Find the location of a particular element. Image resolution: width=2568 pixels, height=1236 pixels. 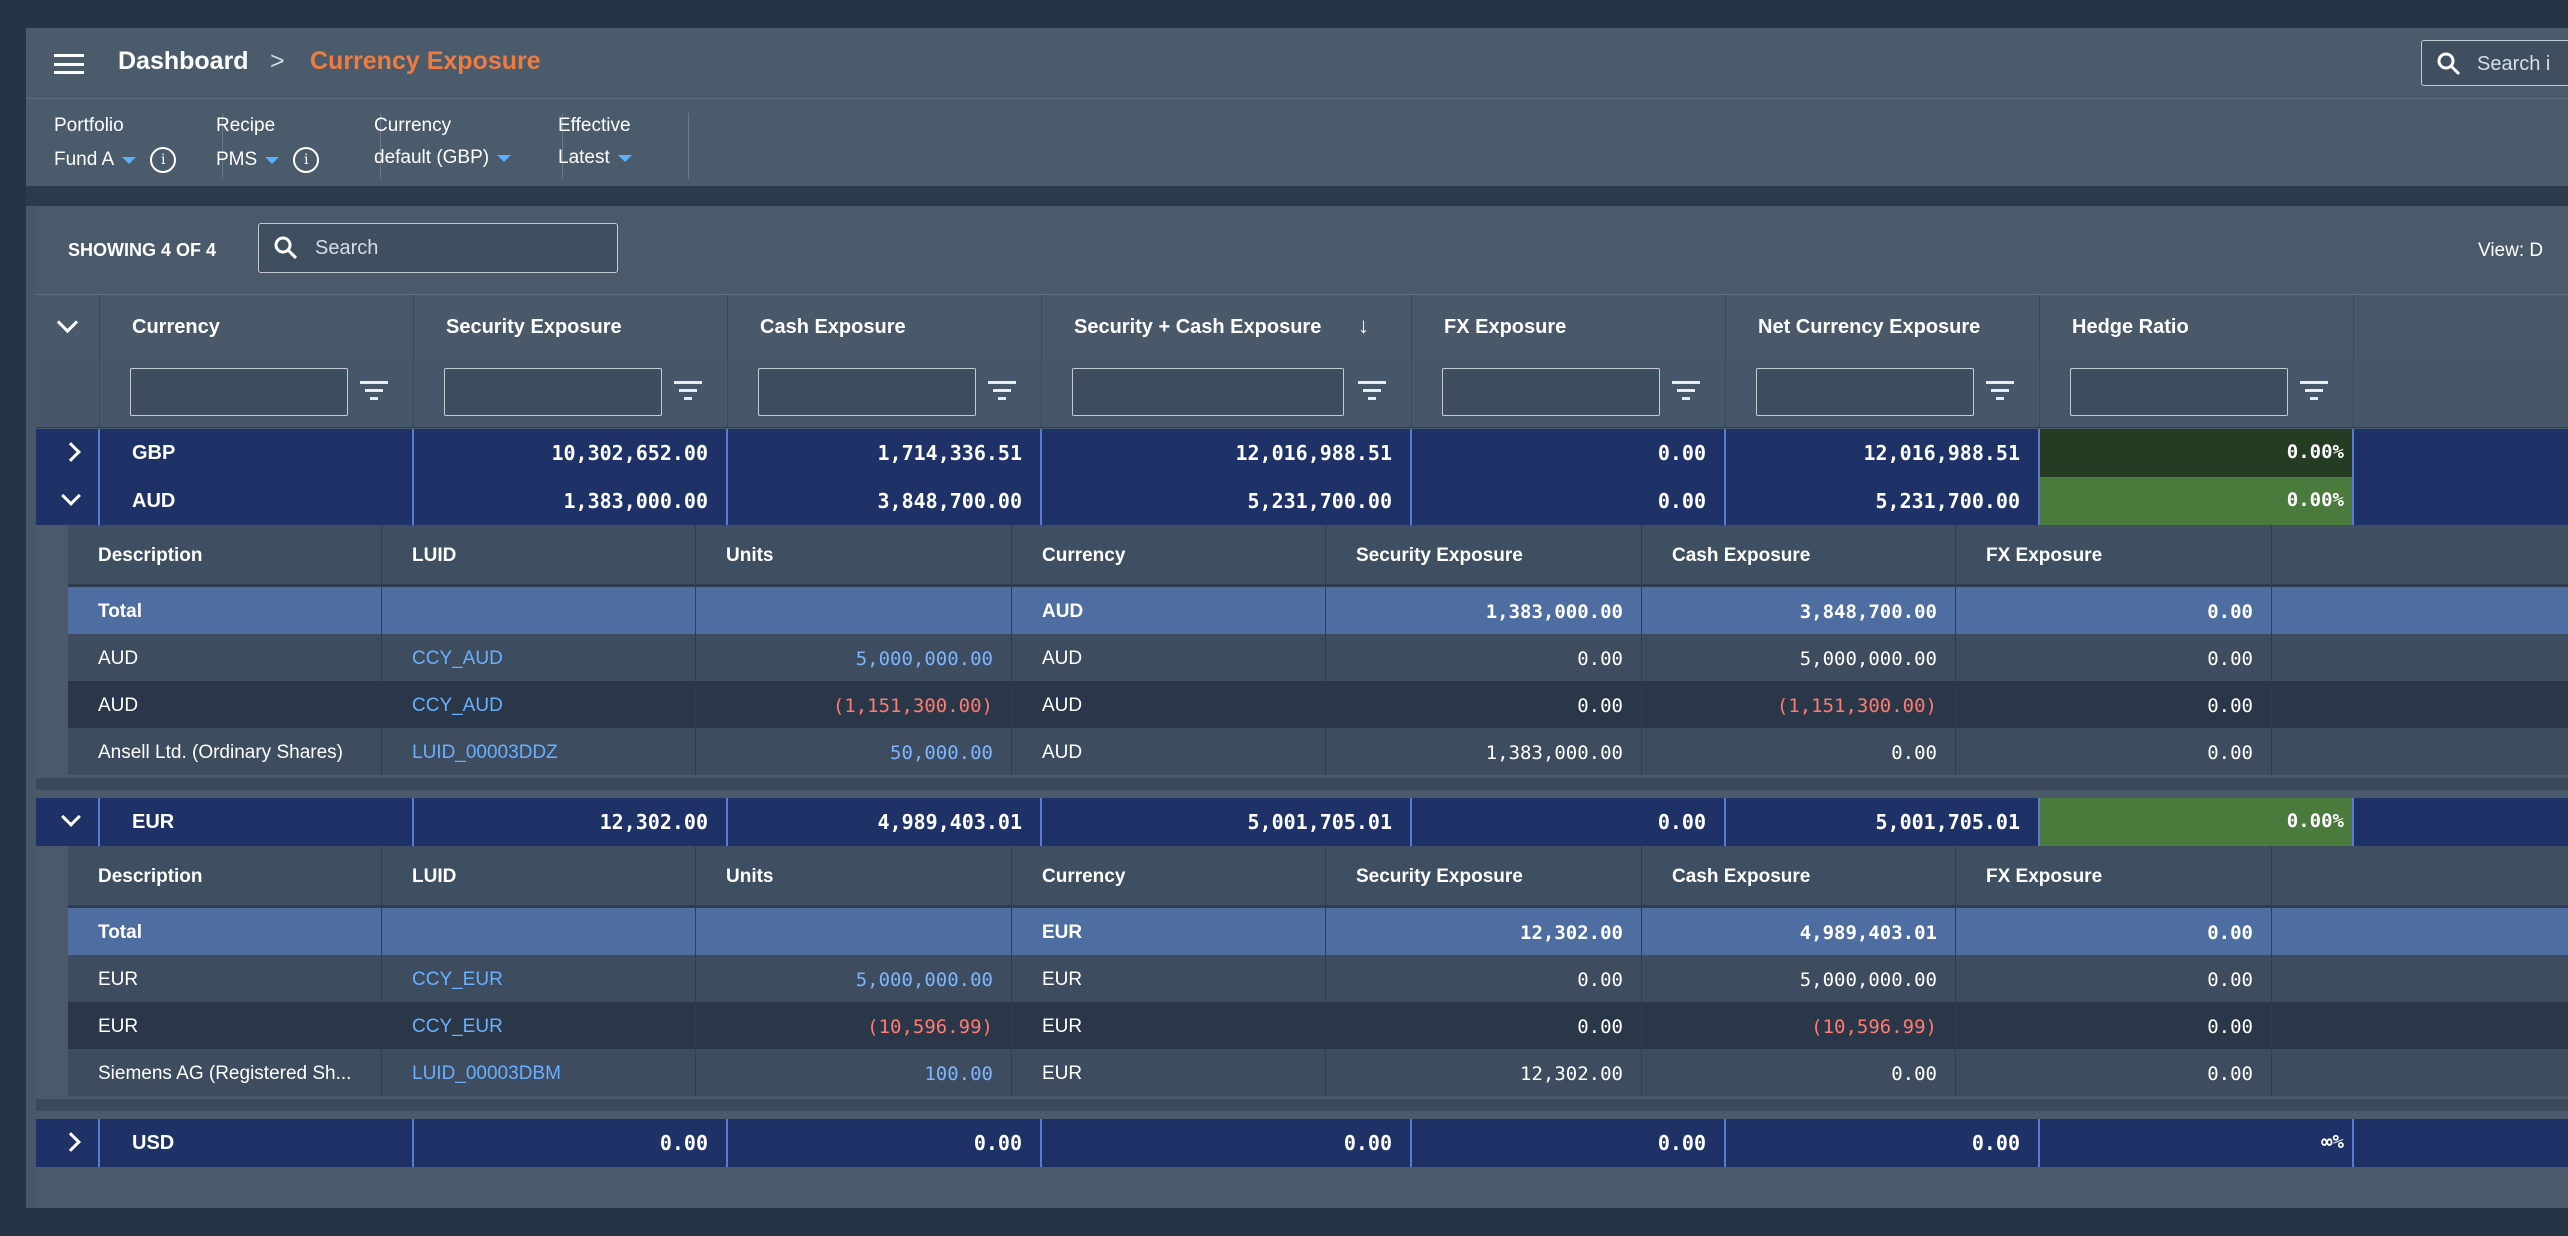

currency-text: EUR is located at coordinates (1062, 1026).